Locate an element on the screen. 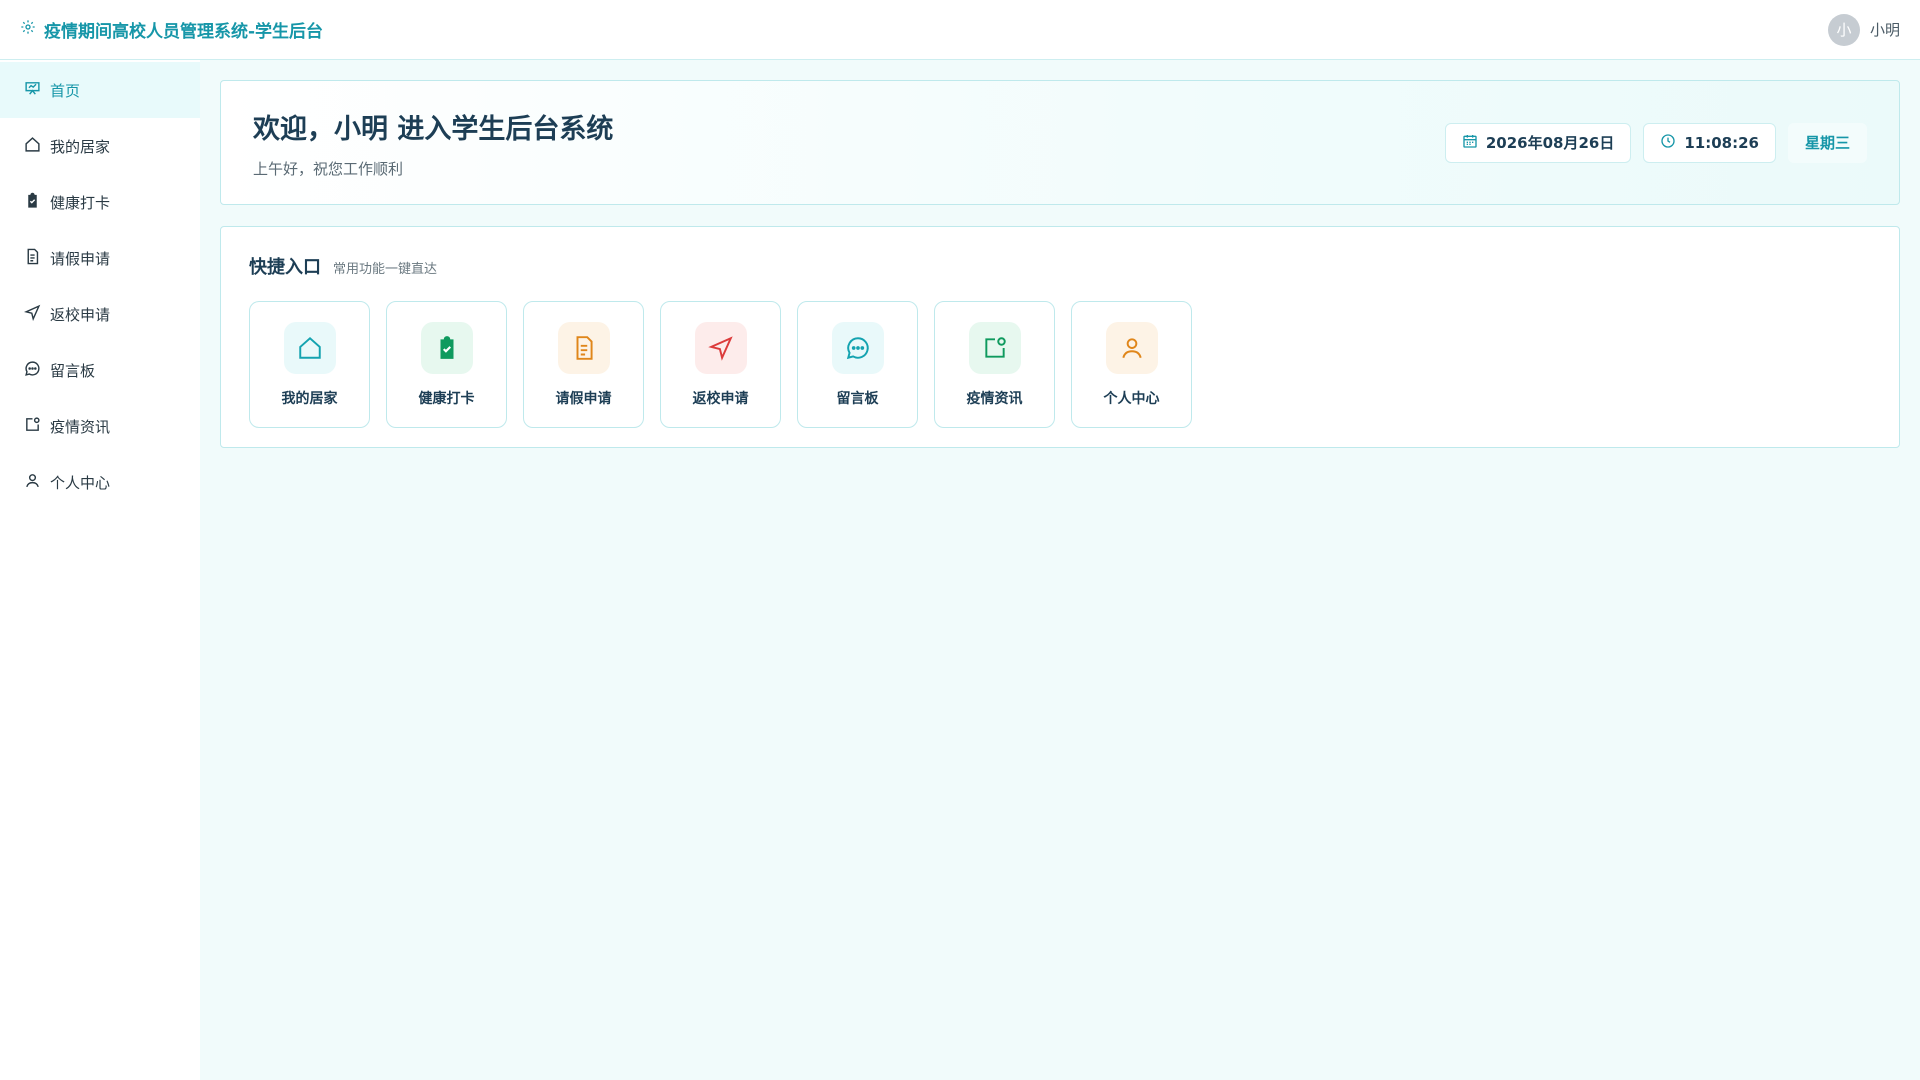  app-title: 疫情期间高校人员管理系统-学生后台 is located at coordinates (184, 32).